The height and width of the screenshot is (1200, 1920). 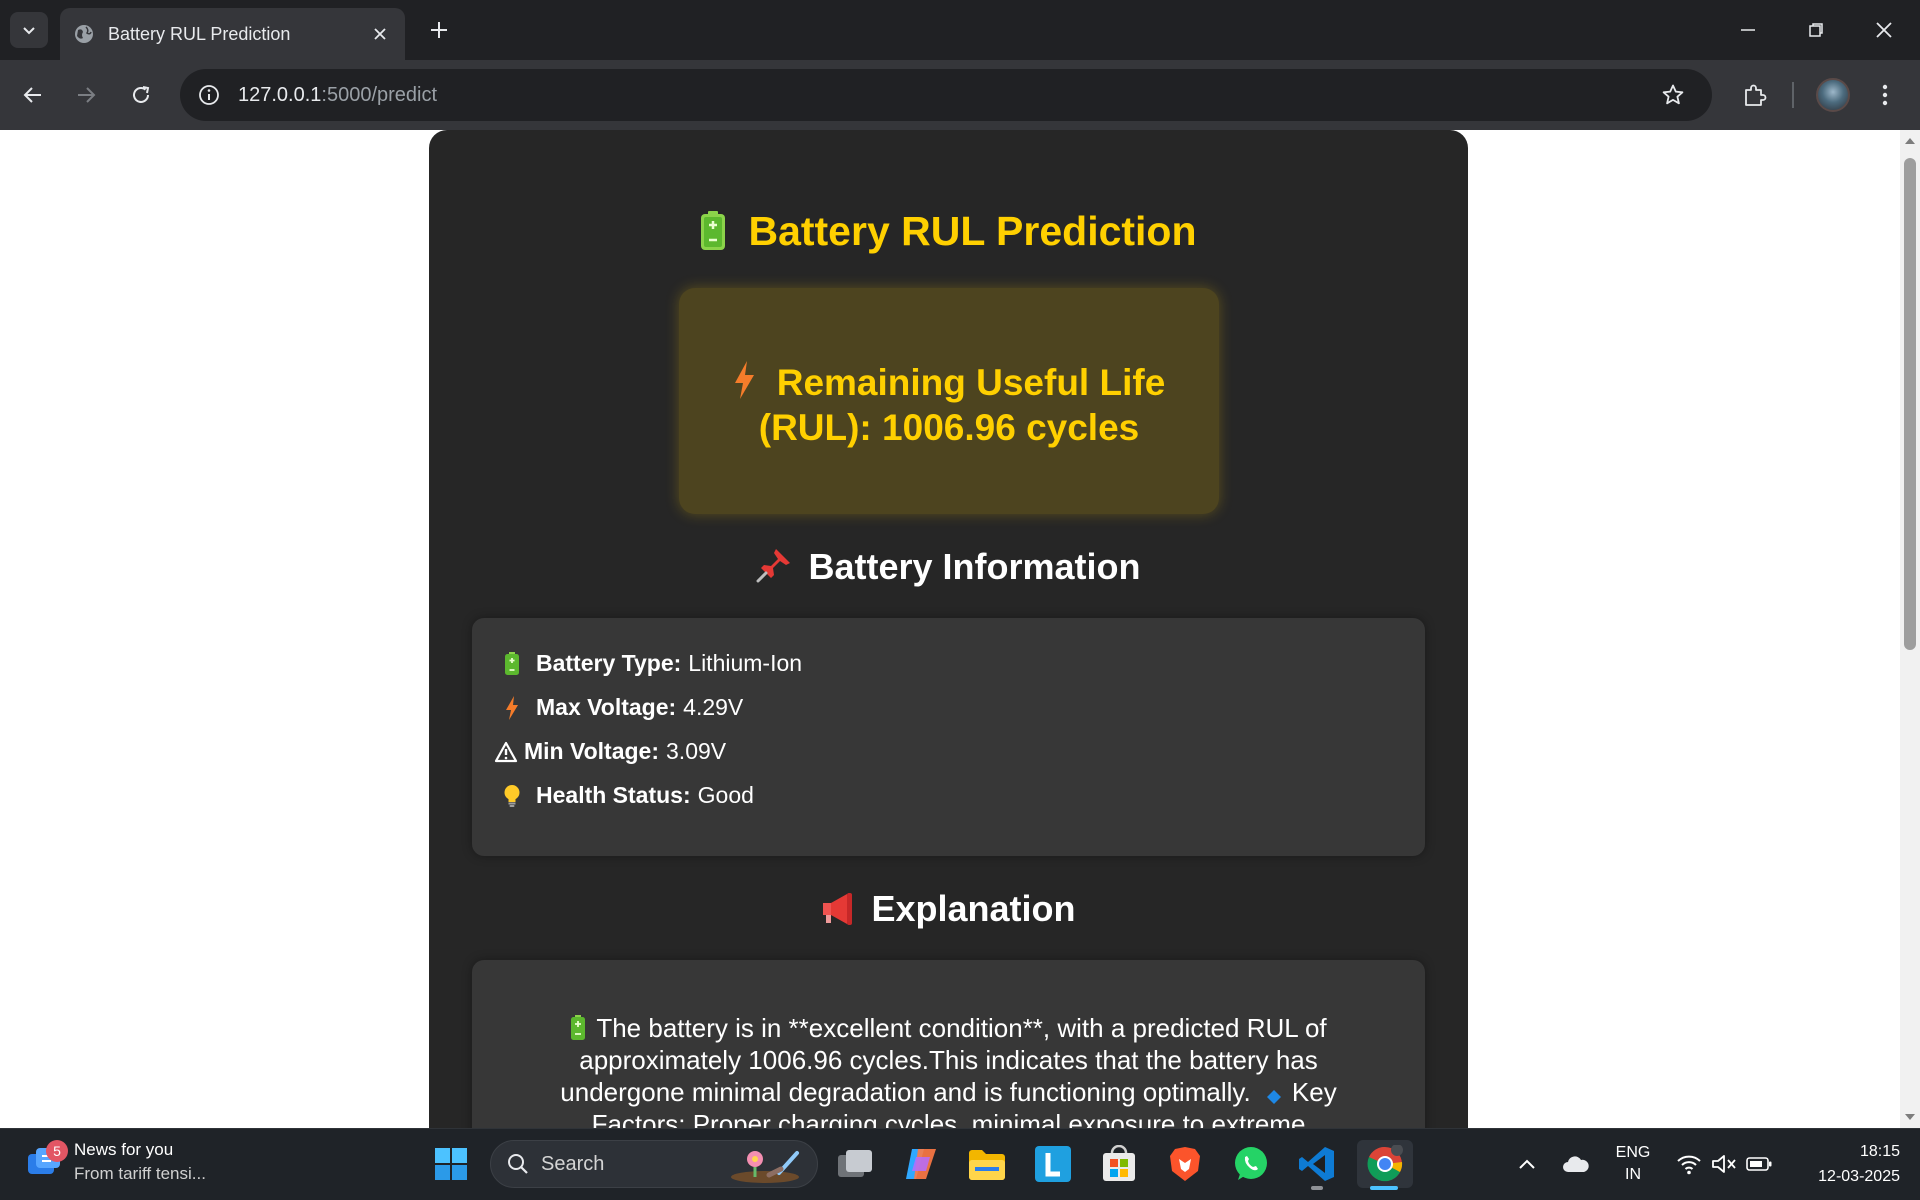 What do you see at coordinates (1845, 1164) in the screenshot?
I see `clock: 18:15 12-03-2025` at bounding box center [1845, 1164].